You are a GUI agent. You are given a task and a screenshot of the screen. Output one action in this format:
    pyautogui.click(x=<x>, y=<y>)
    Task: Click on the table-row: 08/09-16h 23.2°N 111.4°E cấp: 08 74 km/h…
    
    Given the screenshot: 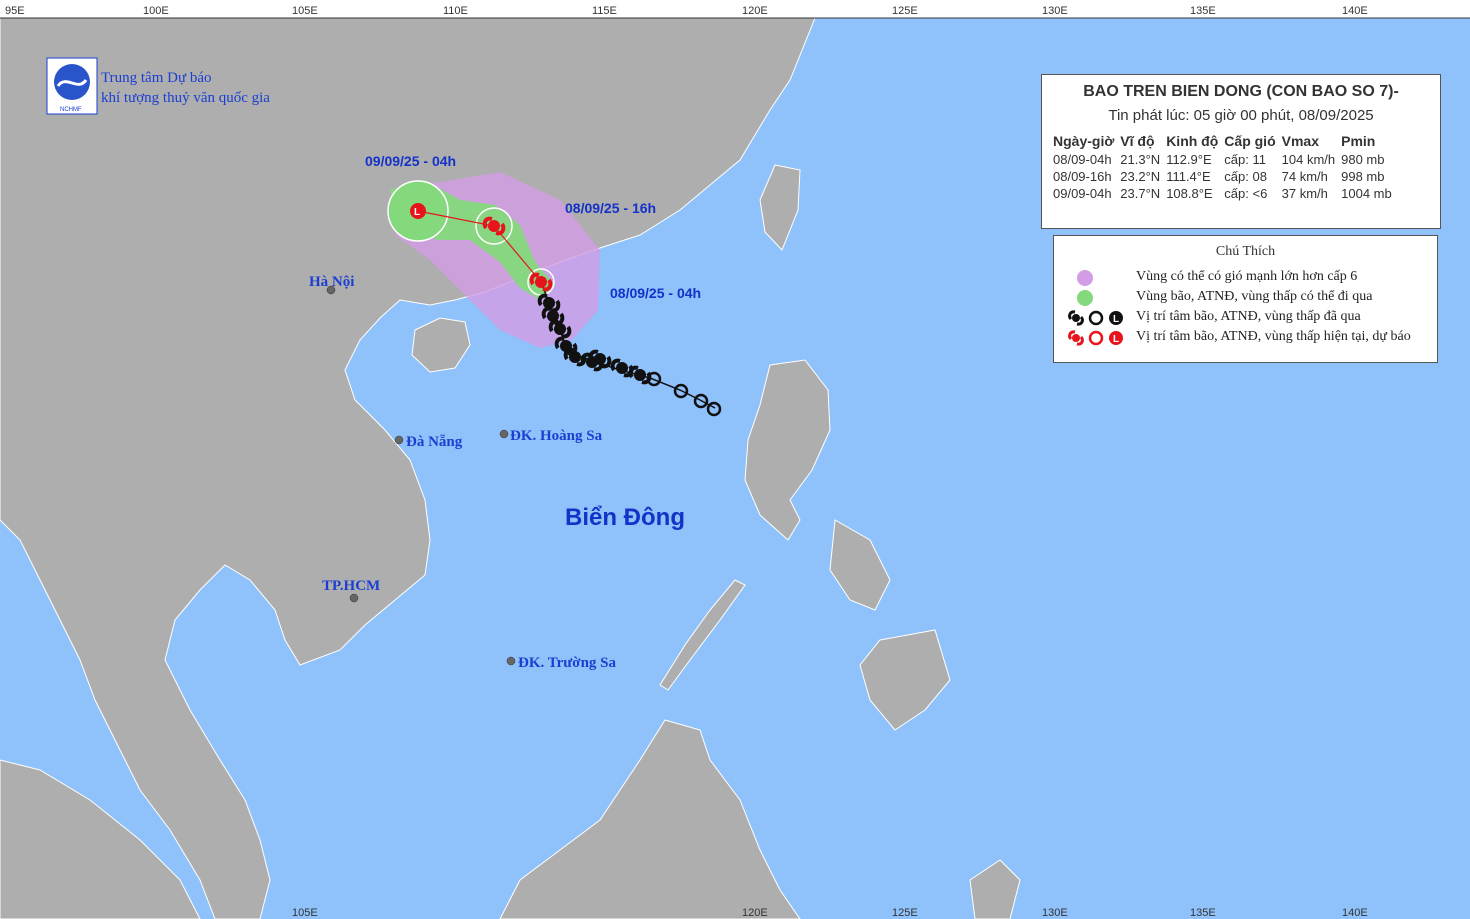 What is the action you would take?
    pyautogui.click(x=1222, y=176)
    